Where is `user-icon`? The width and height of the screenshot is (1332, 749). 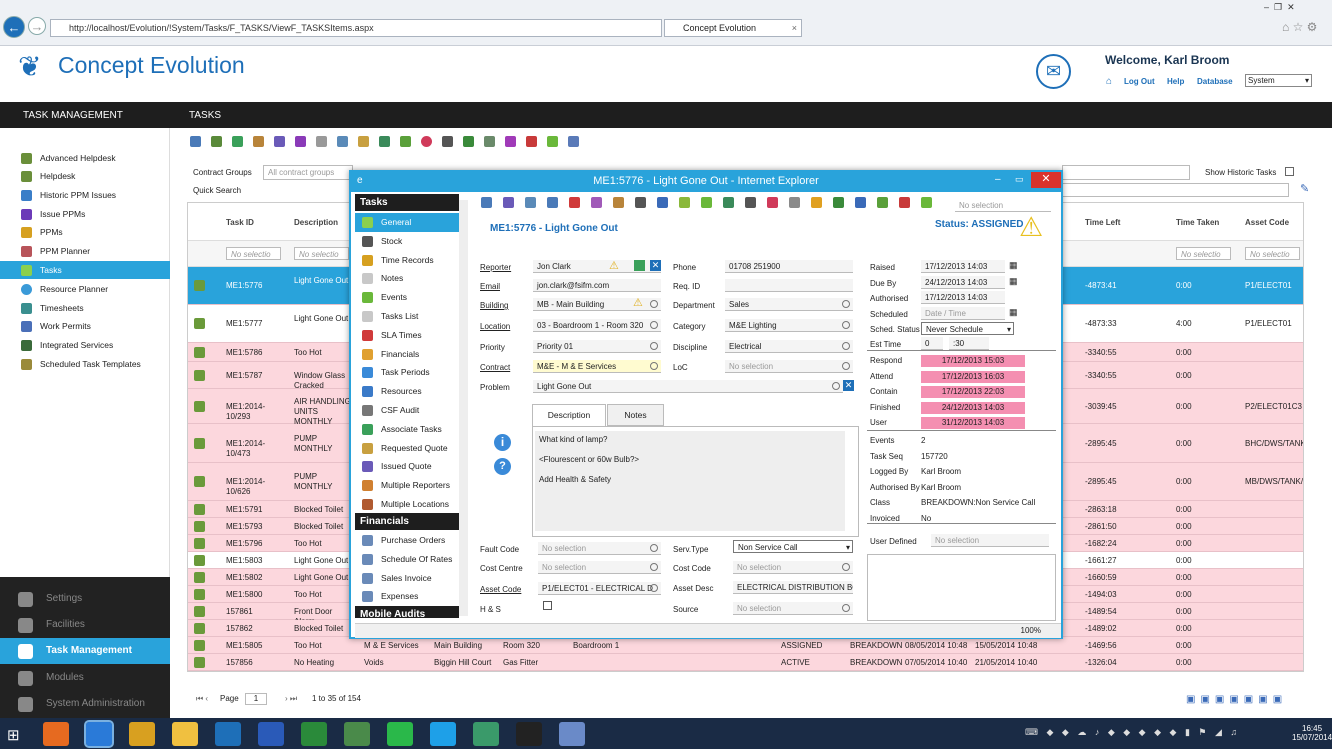
user-icon is located at coordinates (573, 141).